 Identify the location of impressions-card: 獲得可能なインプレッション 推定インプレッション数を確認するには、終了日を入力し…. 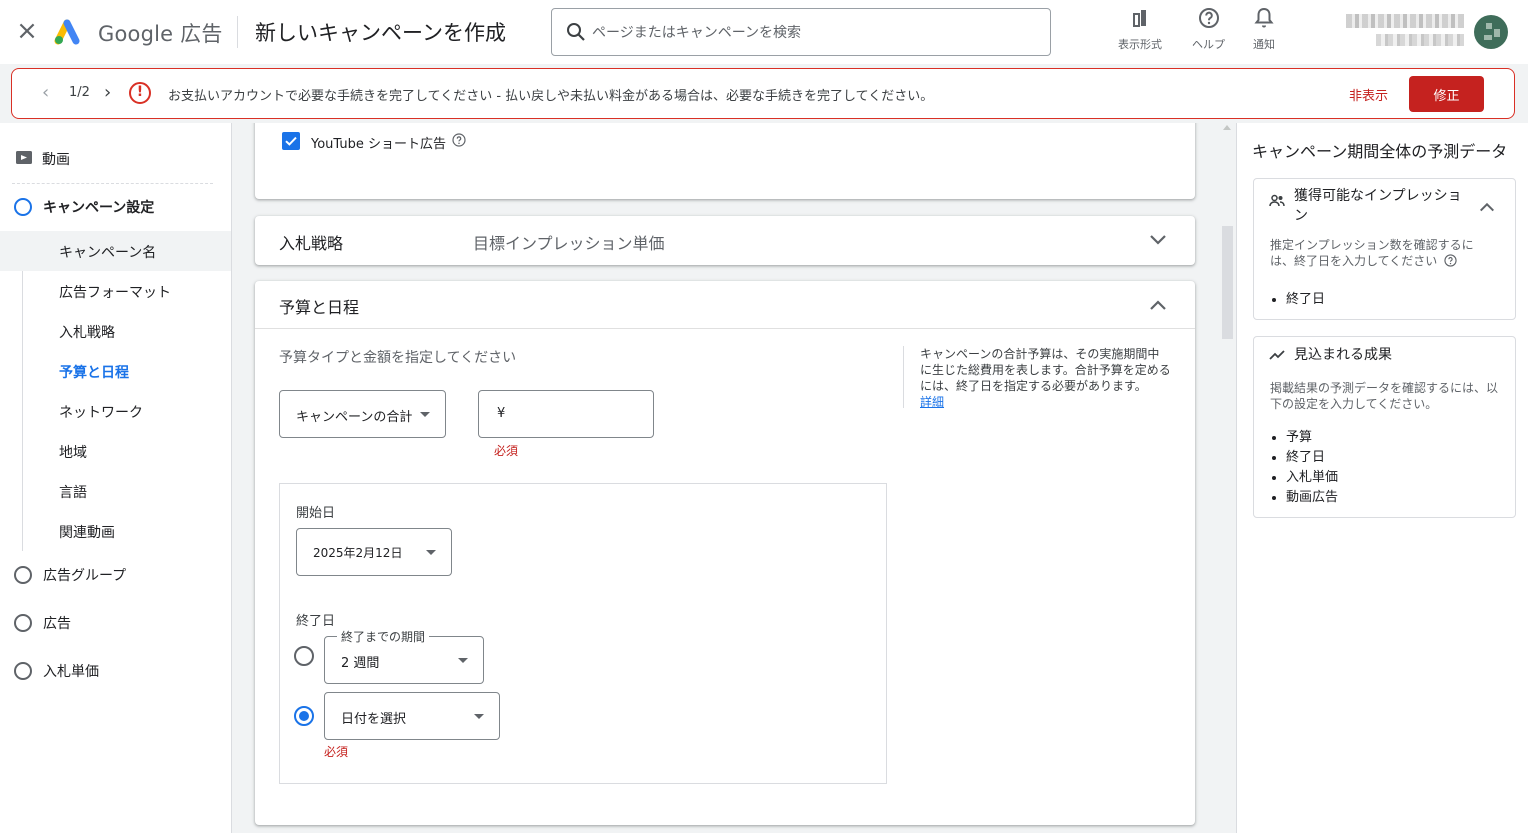
(1384, 249).